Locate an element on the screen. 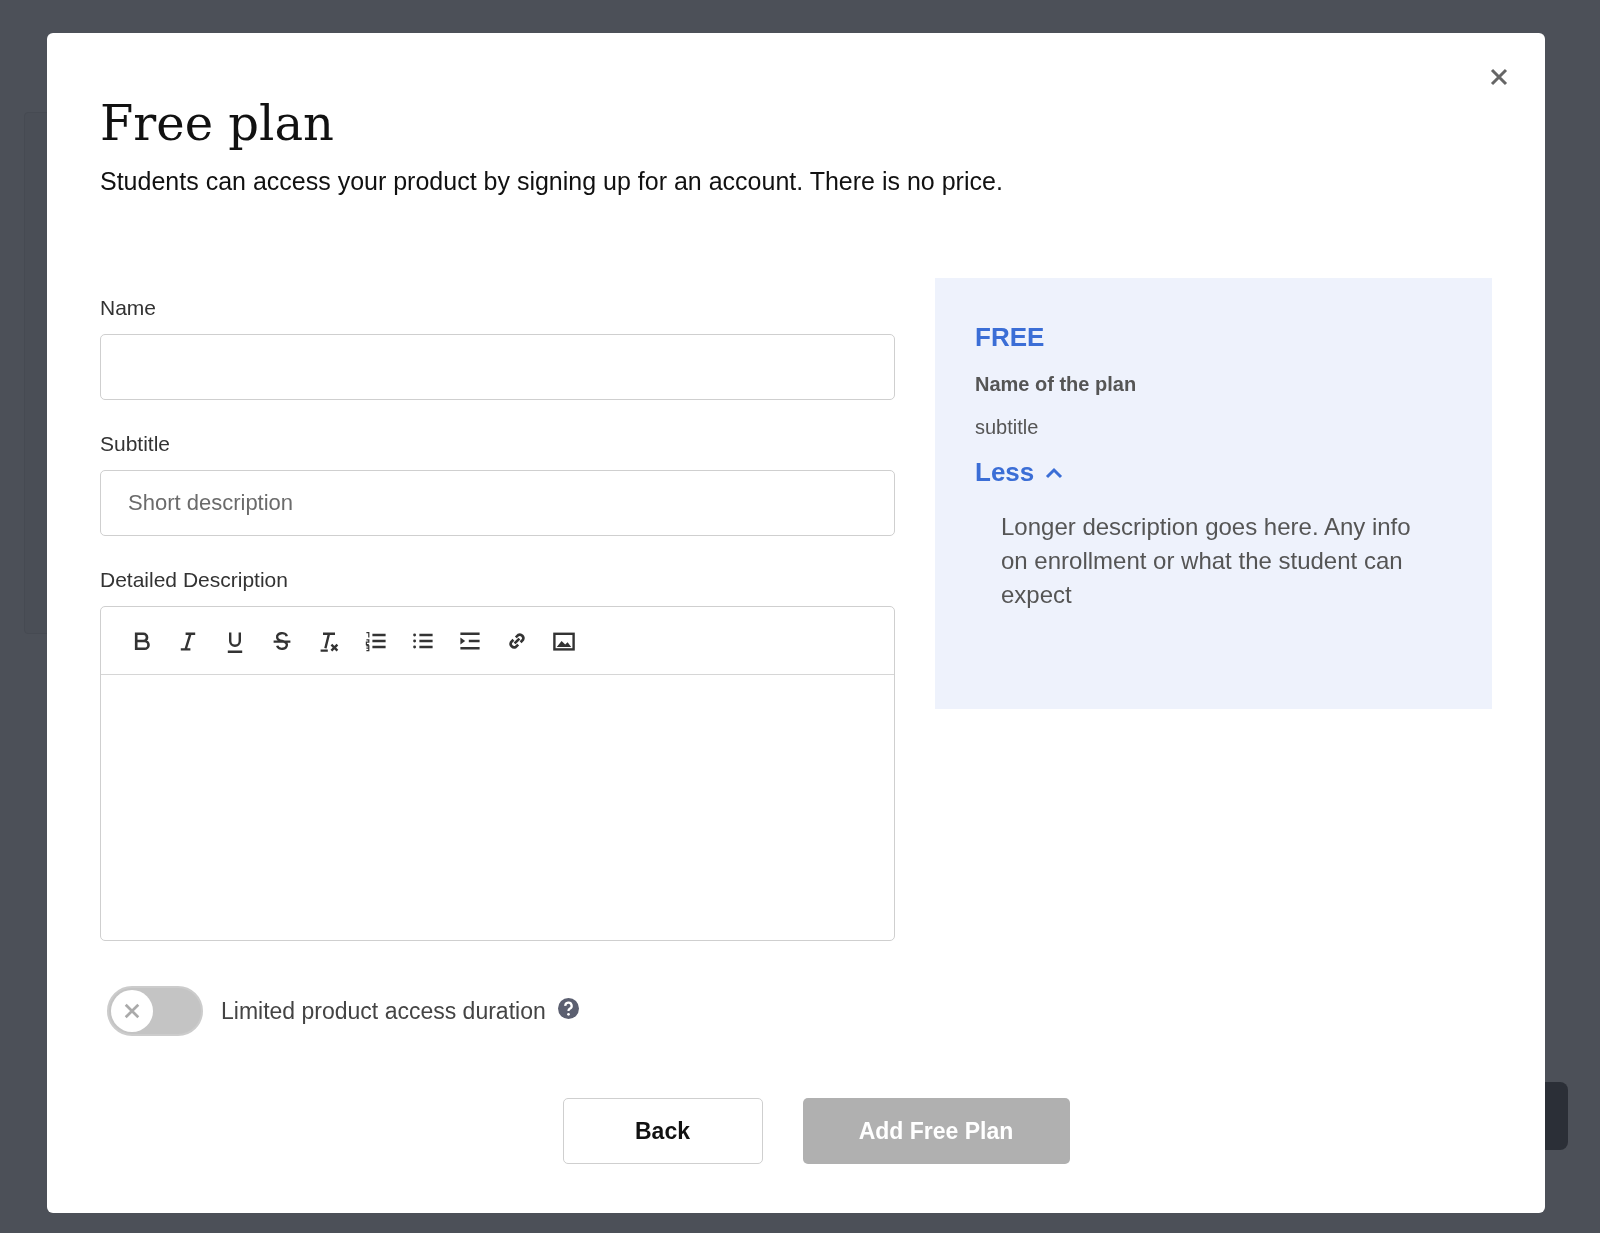  field-label: Name is located at coordinates (129, 308).